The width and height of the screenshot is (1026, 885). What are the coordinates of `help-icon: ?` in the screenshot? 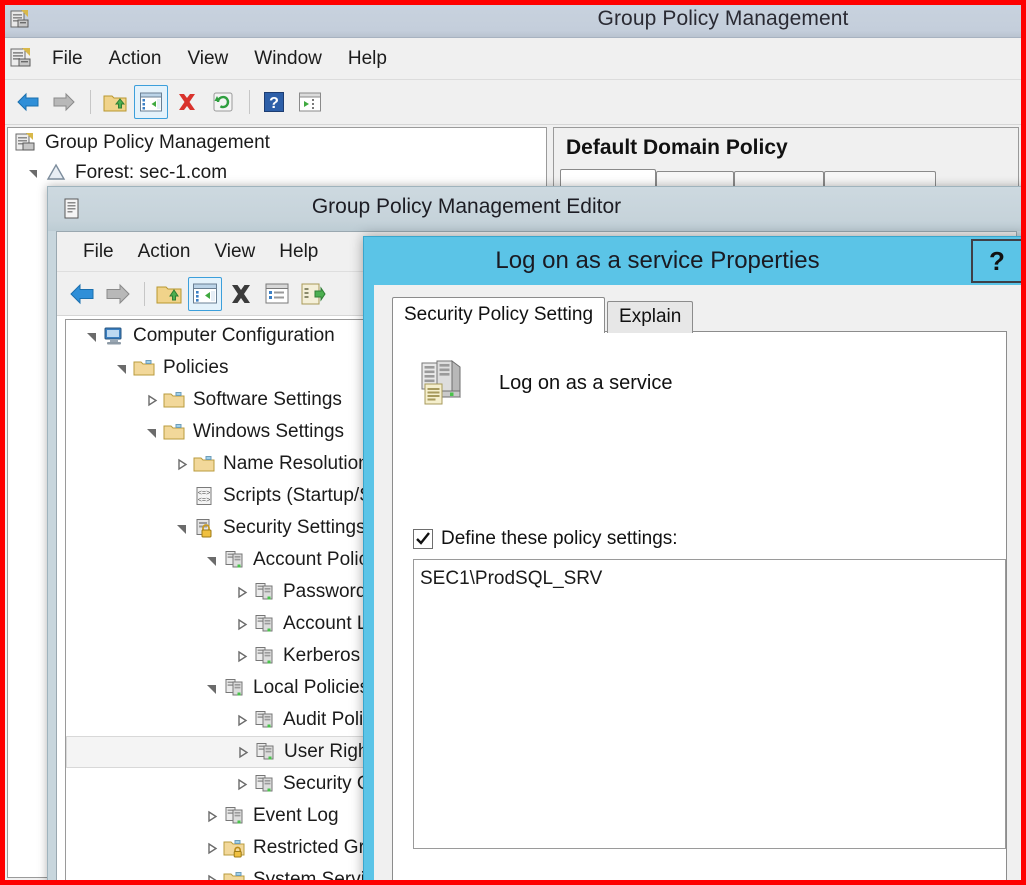 It's located at (274, 102).